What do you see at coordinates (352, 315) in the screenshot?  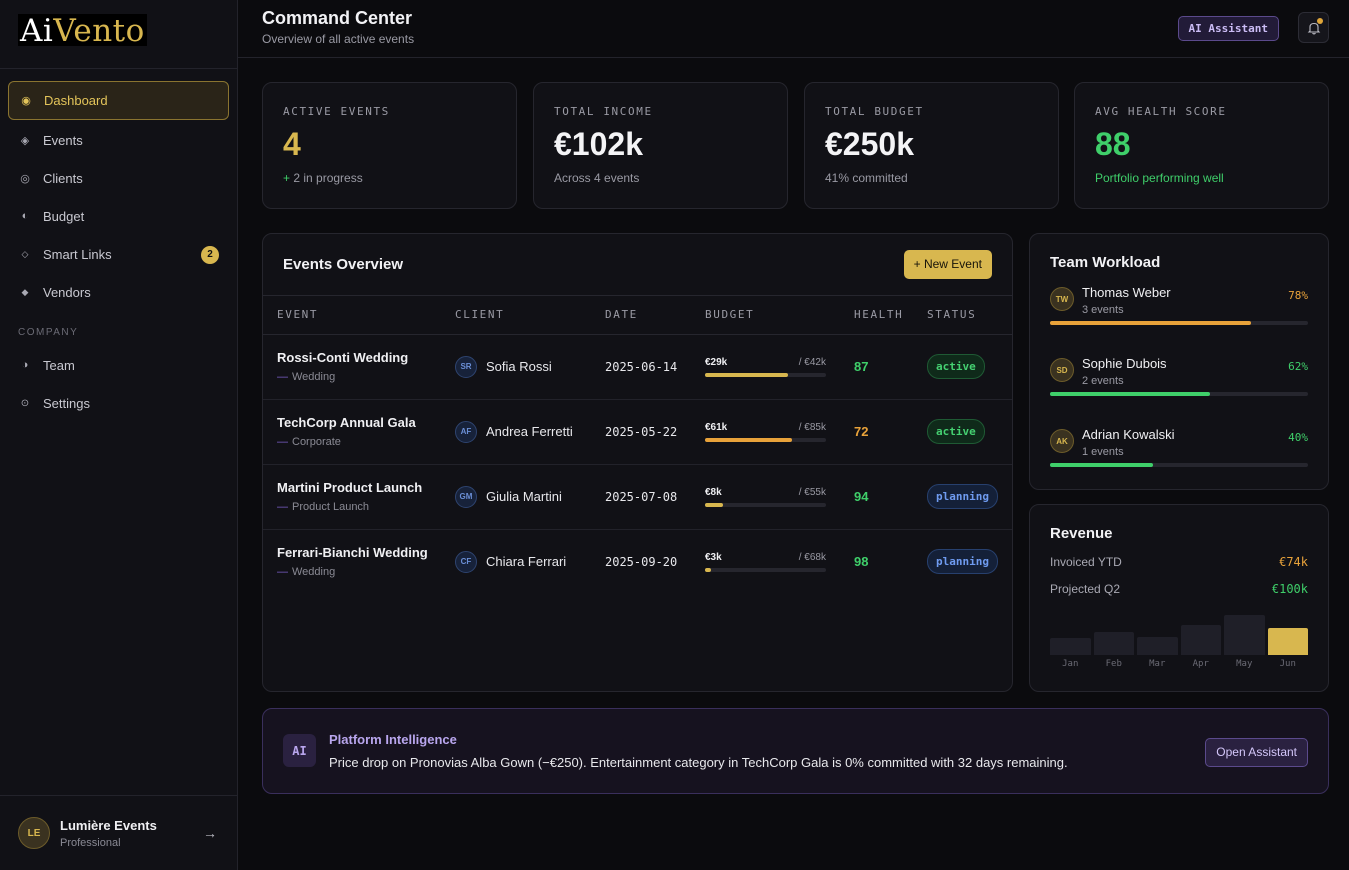 I see `col-event: EVENT` at bounding box center [352, 315].